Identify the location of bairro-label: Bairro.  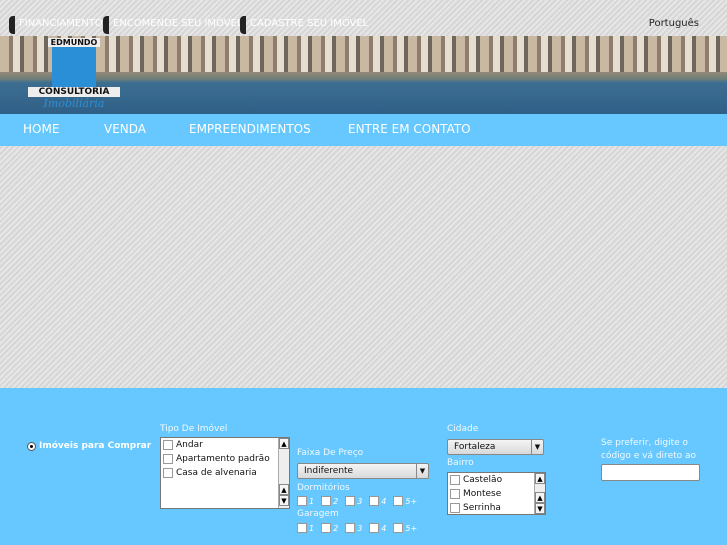
(460, 463).